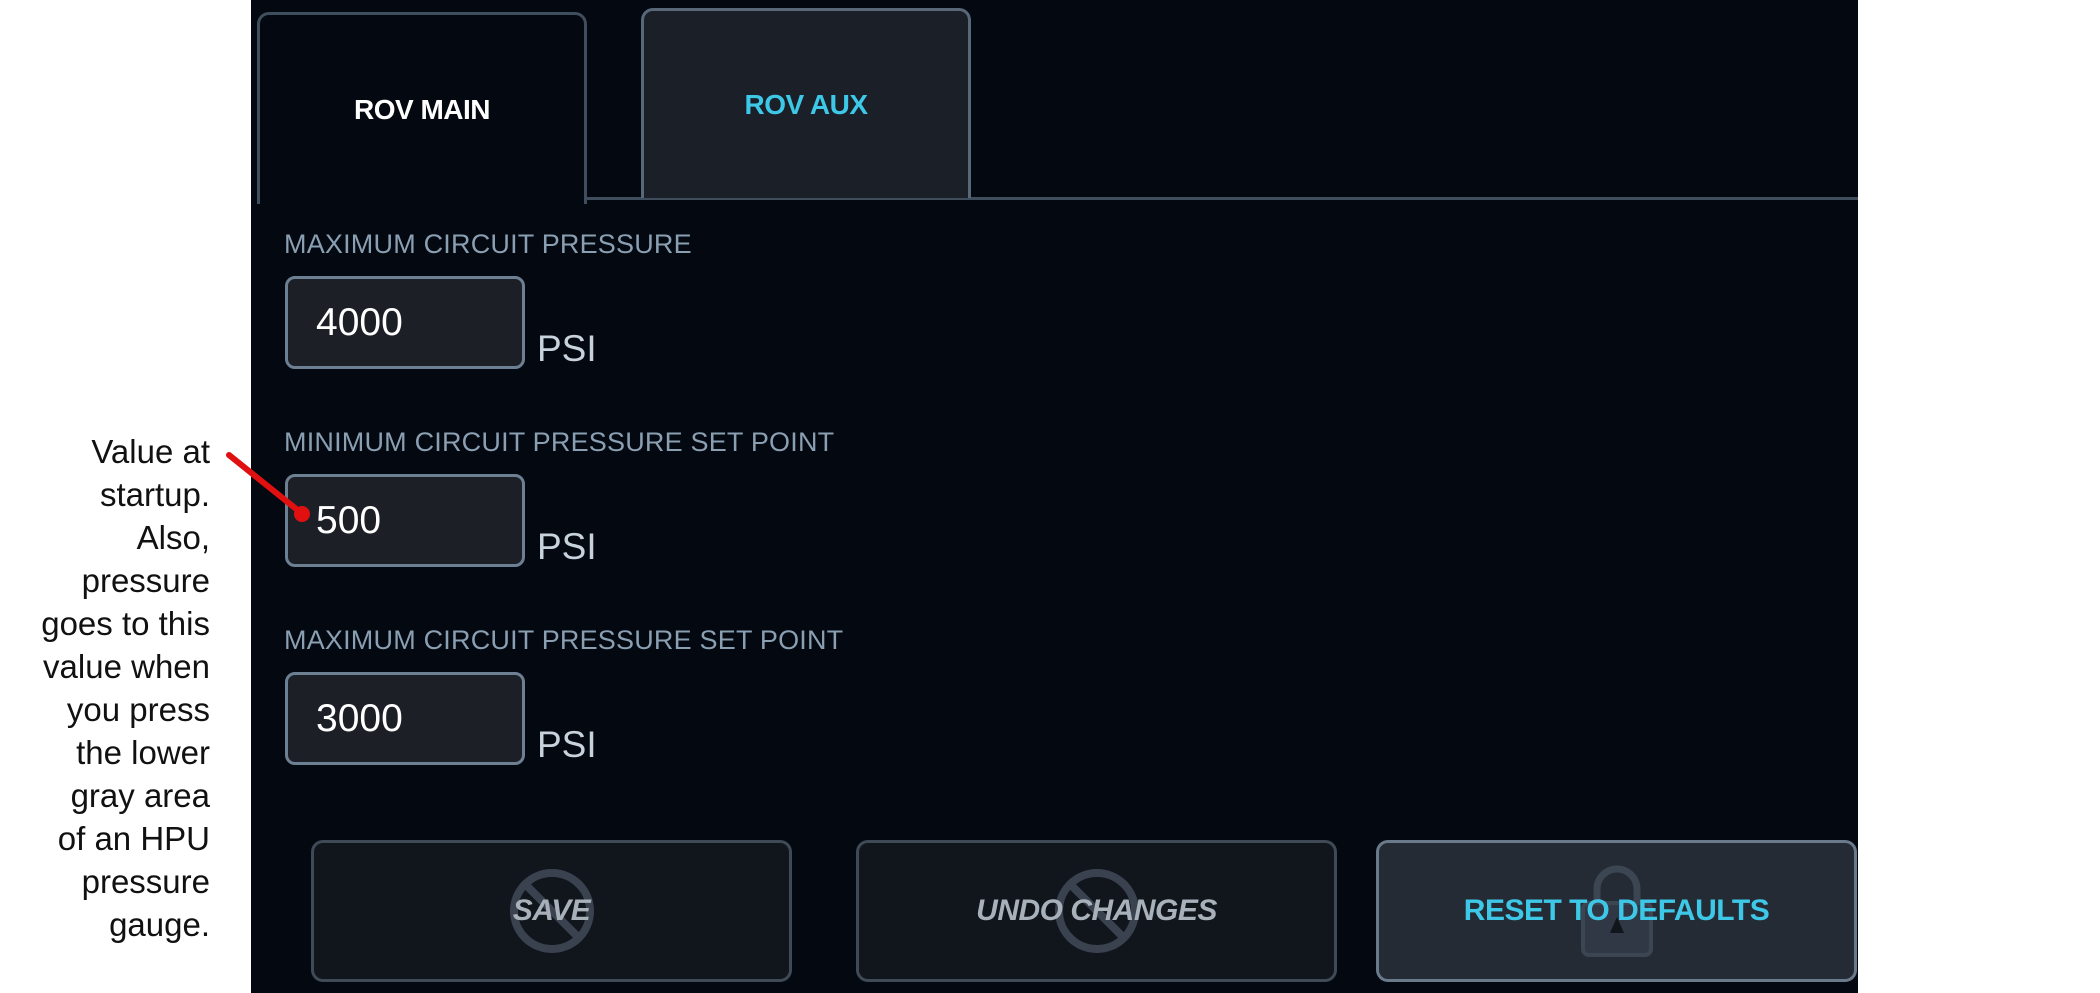  I want to click on tab-rov-aux-label: ROV AUX, so click(806, 104).